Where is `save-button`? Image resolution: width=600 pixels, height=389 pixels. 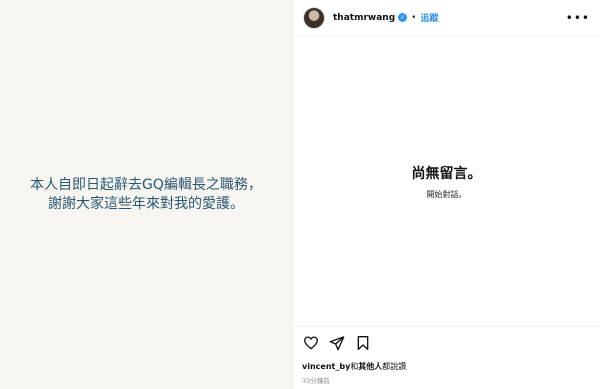 save-button is located at coordinates (363, 343).